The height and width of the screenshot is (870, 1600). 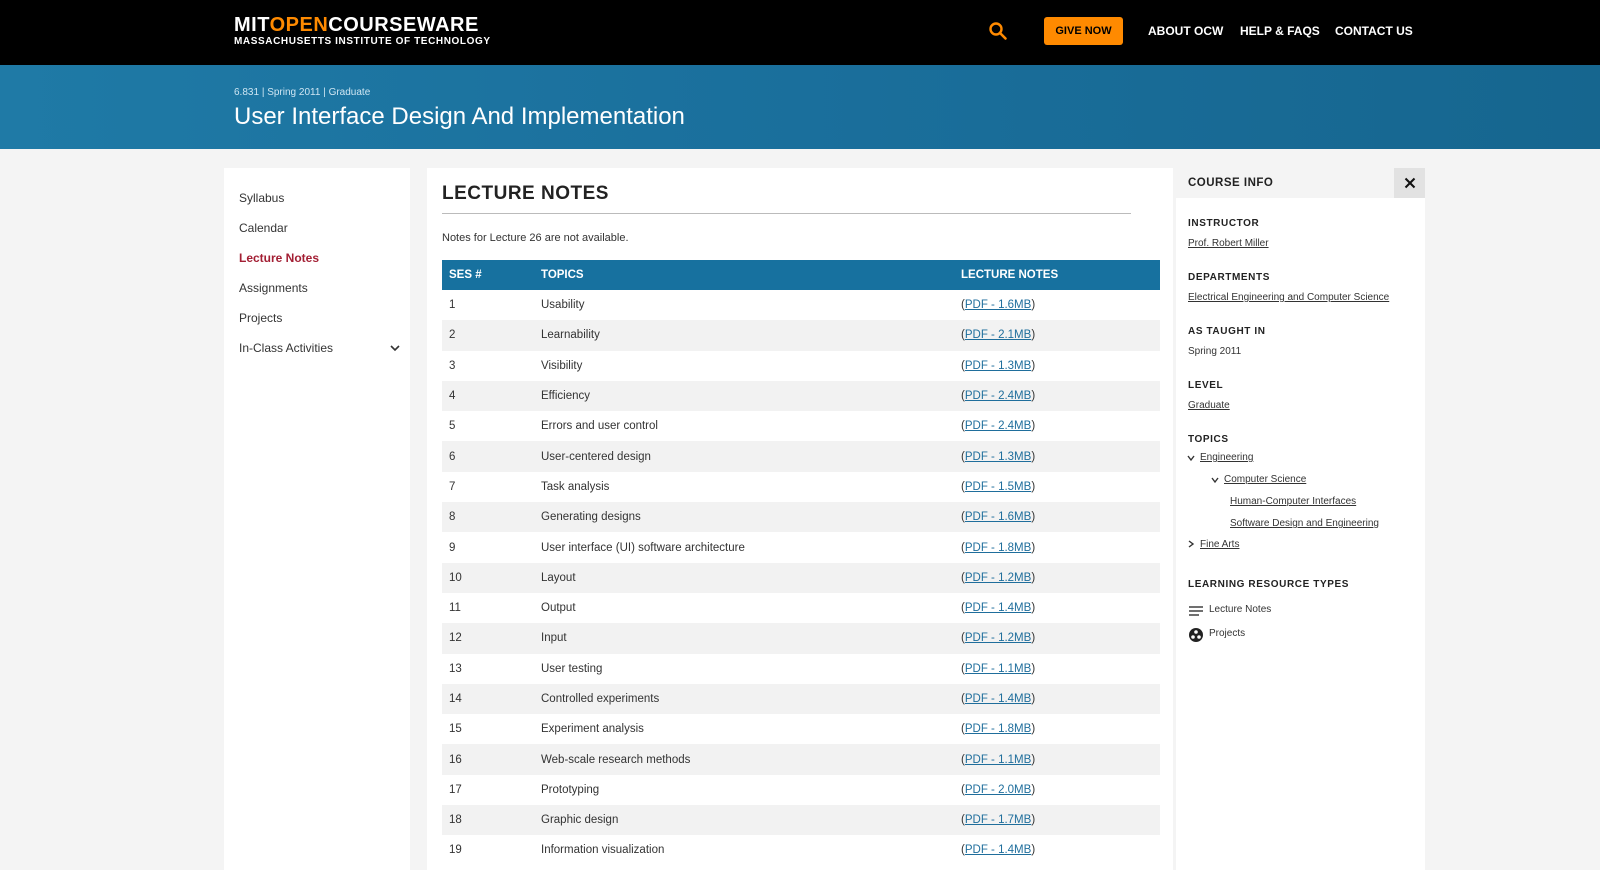 What do you see at coordinates (1374, 31) in the screenshot?
I see `nav-contact-us: CONTACT US` at bounding box center [1374, 31].